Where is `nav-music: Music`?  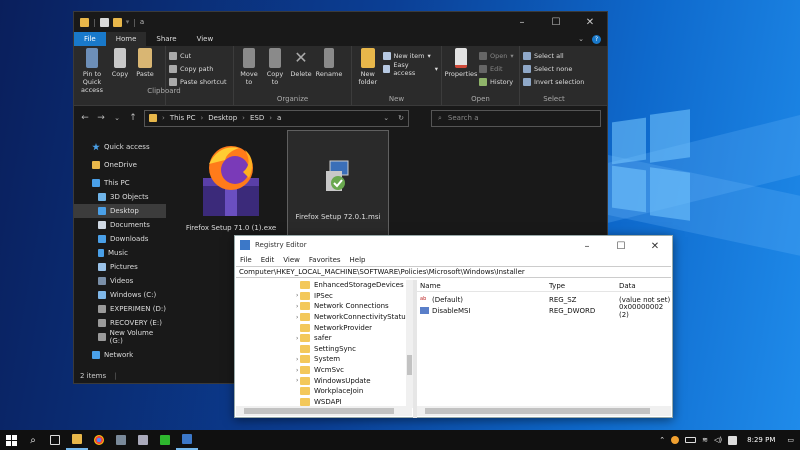 nav-music: Music is located at coordinates (120, 253).